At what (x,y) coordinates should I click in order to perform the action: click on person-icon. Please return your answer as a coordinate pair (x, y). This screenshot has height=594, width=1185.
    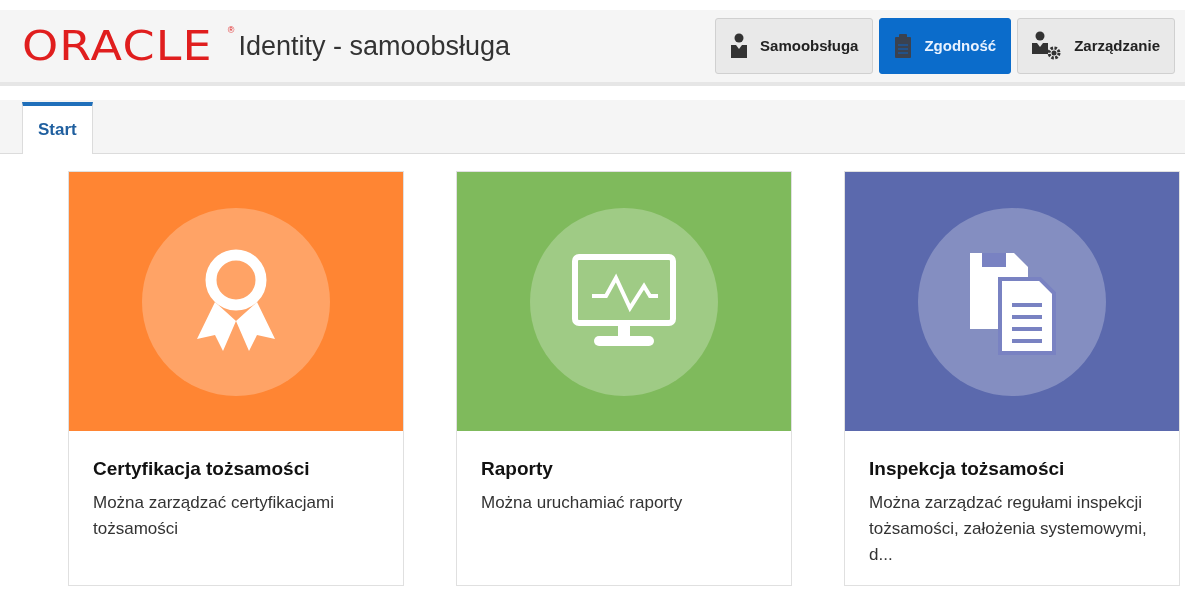
    Looking at the image, I should click on (739, 46).